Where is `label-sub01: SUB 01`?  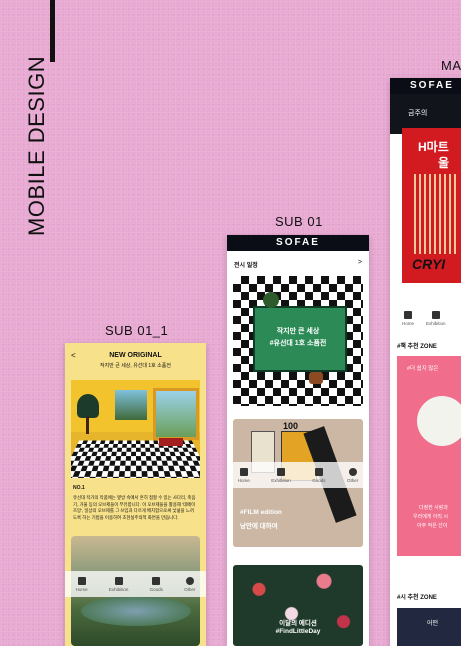 label-sub01: SUB 01 is located at coordinates (299, 221).